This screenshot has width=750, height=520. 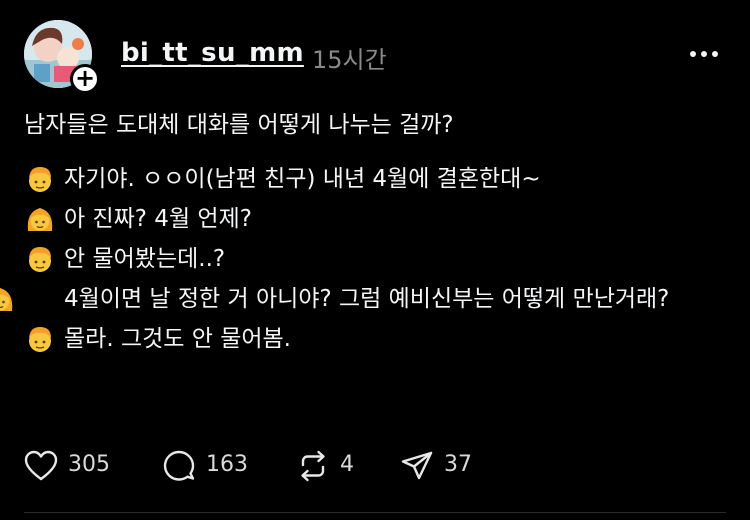 What do you see at coordinates (62, 57) in the screenshot?
I see `avatar-container: +` at bounding box center [62, 57].